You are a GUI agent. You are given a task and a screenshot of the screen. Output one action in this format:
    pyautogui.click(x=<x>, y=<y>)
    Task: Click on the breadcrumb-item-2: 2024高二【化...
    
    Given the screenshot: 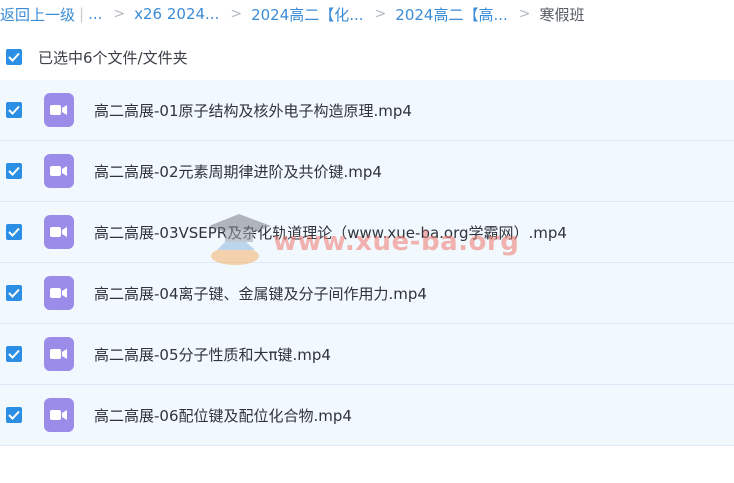 What is the action you would take?
    pyautogui.click(x=307, y=14)
    